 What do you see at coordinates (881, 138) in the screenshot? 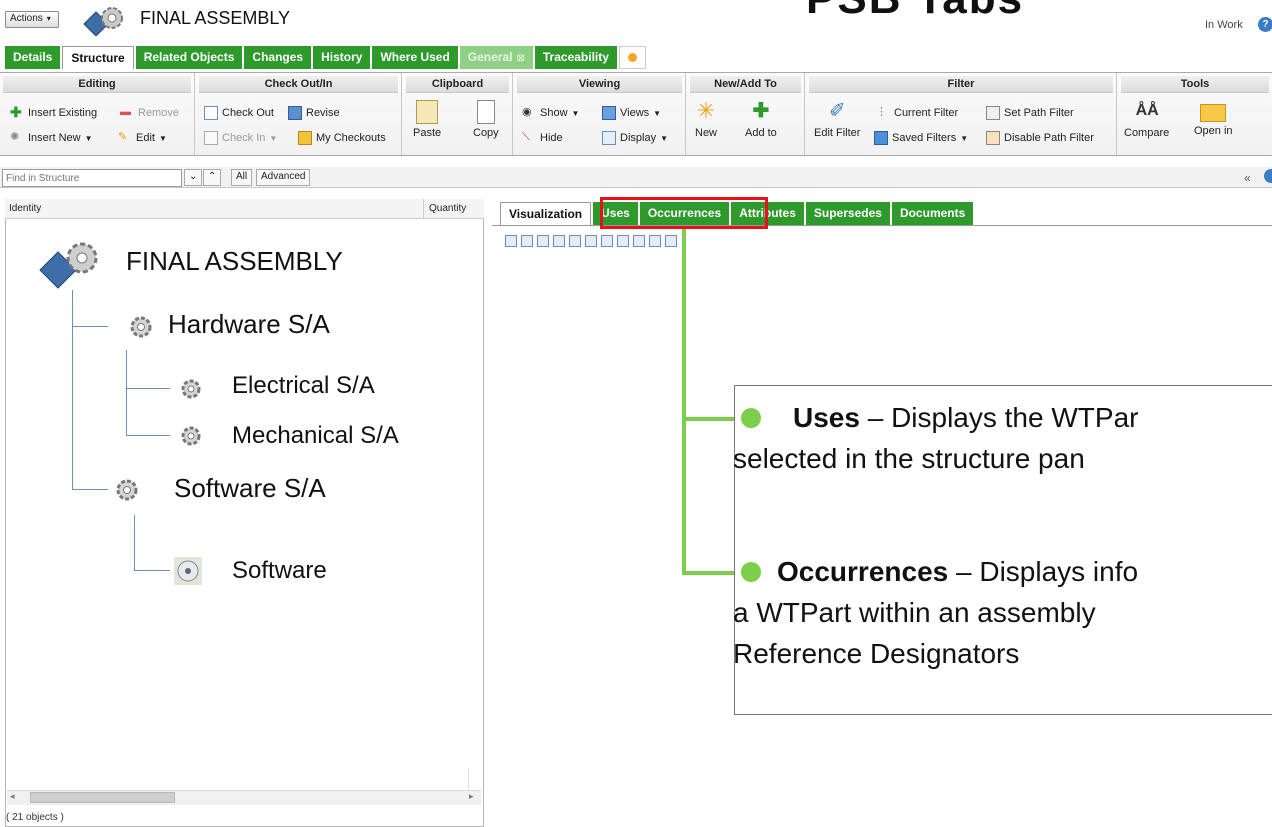
I see `saved-filters-icon` at bounding box center [881, 138].